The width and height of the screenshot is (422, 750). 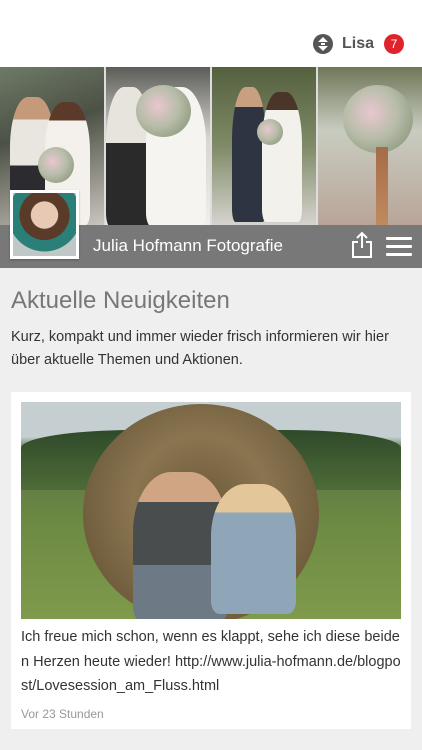 I want to click on section-title: Aktuelle Neuigkeiten, so click(x=120, y=300).